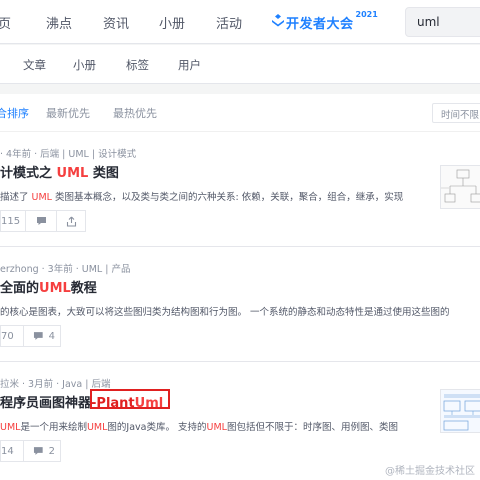 This screenshot has height=480, width=480. I want to click on like-button: 14, so click(12, 451).